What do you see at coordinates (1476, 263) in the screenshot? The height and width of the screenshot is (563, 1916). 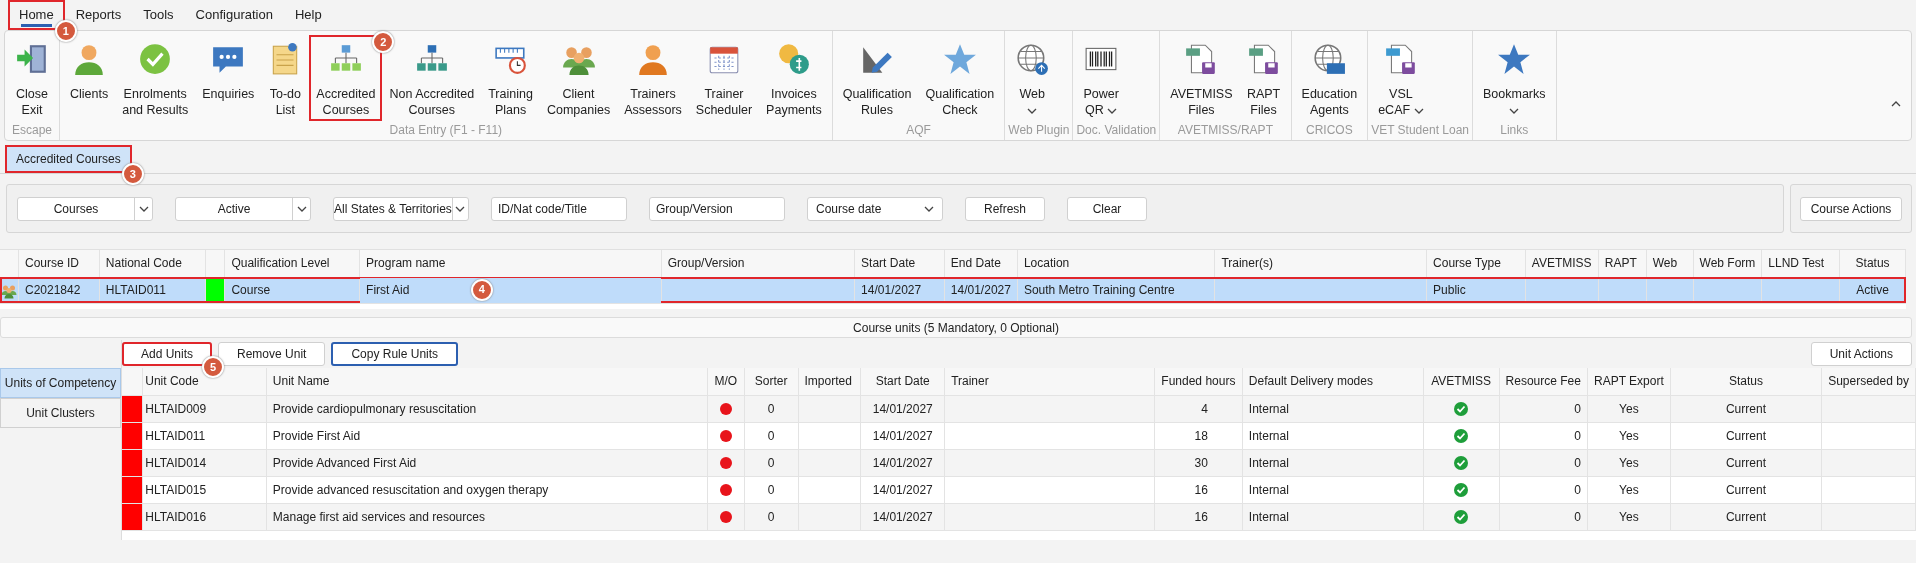 I see `column-header: Course Type` at bounding box center [1476, 263].